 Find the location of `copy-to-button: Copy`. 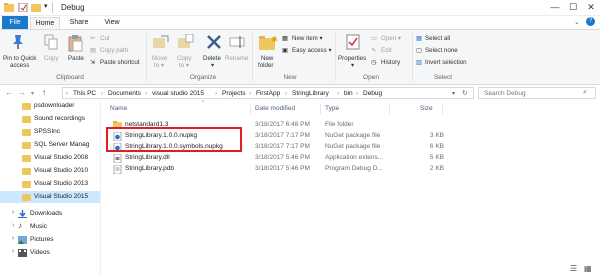

copy-to-button: Copy is located at coordinates (184, 58).